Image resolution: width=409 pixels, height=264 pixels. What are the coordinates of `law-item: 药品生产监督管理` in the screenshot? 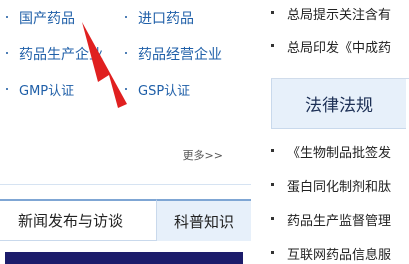 It's located at (331, 219).